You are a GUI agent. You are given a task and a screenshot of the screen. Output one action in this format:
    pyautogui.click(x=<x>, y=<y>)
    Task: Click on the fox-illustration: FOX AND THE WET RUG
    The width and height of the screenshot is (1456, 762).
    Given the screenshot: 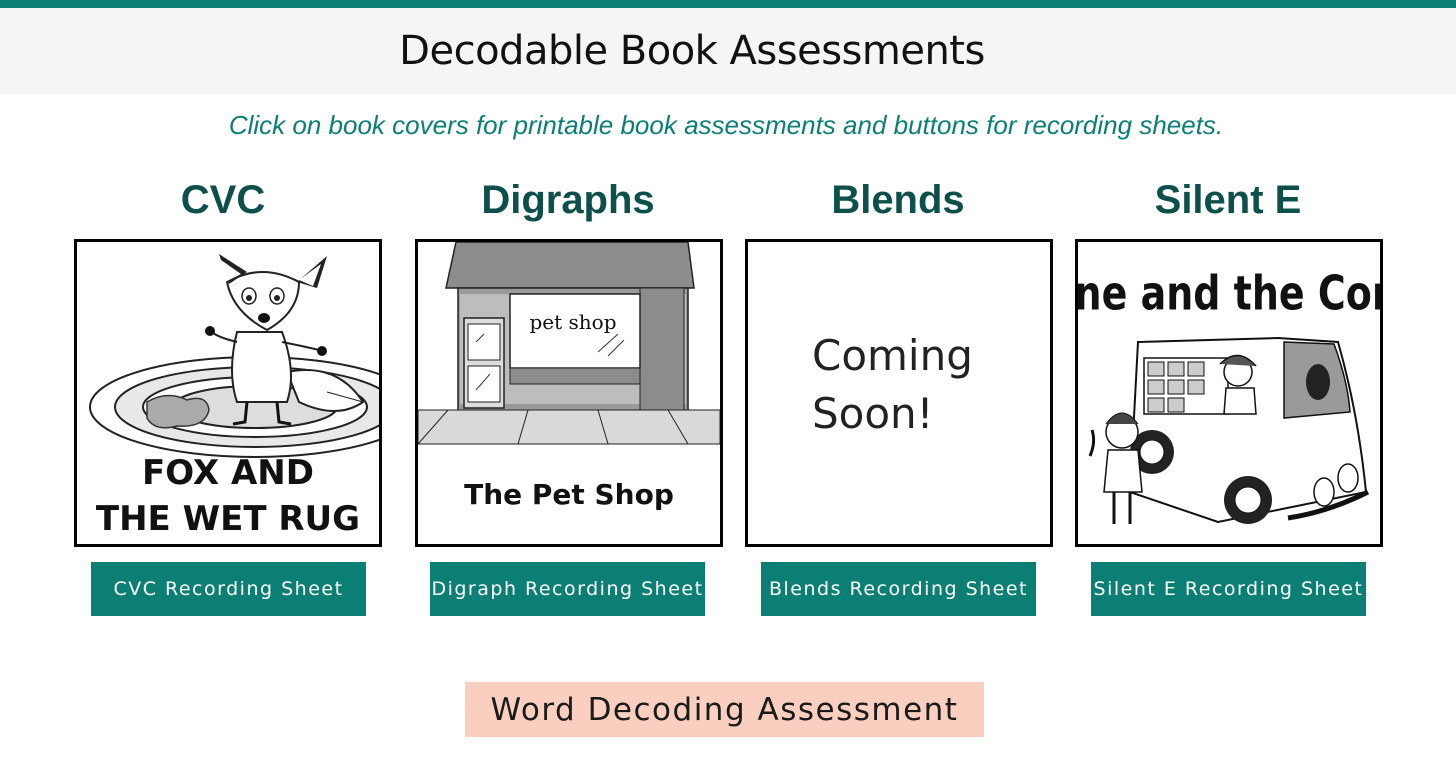 What is the action you would take?
    pyautogui.click(x=234, y=396)
    